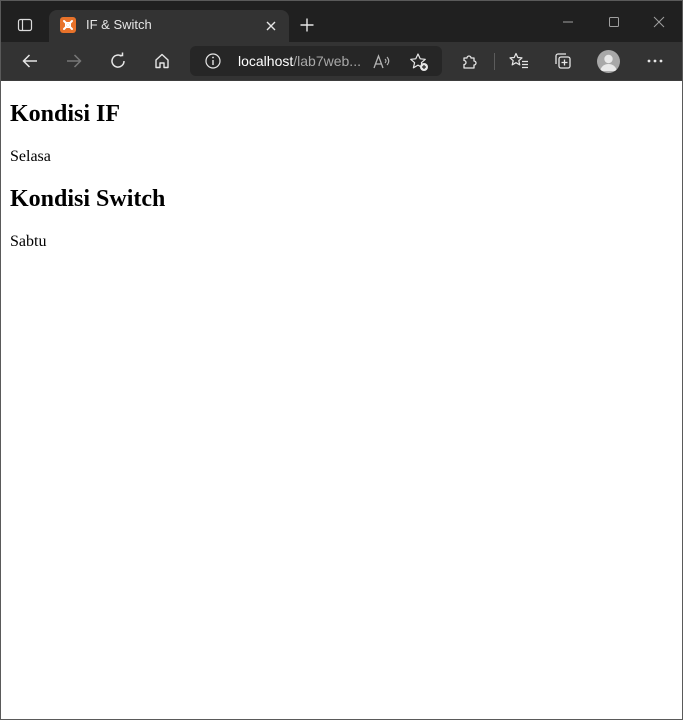  I want to click on tab-actions-icon, so click(25, 25).